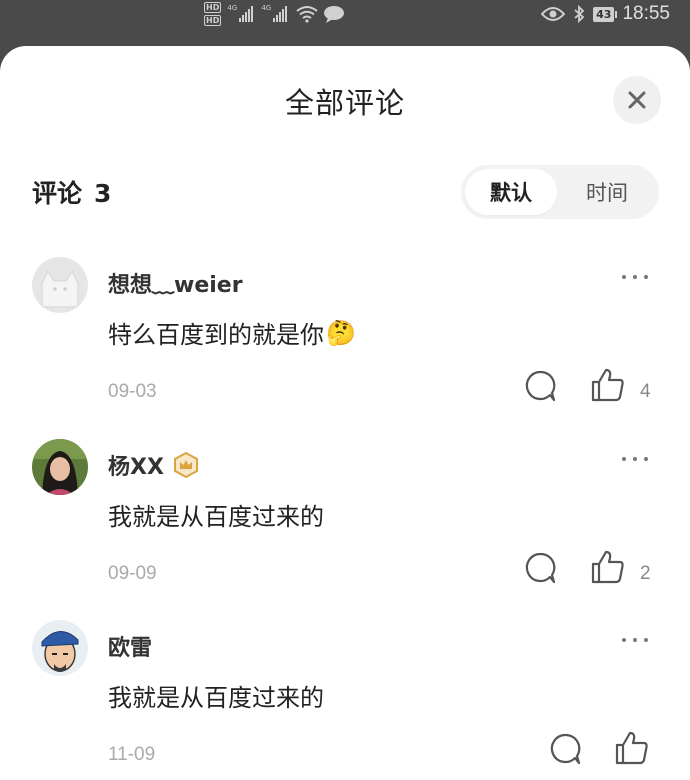 The height and width of the screenshot is (780, 690). What do you see at coordinates (645, 391) in the screenshot?
I see `like-count: 4` at bounding box center [645, 391].